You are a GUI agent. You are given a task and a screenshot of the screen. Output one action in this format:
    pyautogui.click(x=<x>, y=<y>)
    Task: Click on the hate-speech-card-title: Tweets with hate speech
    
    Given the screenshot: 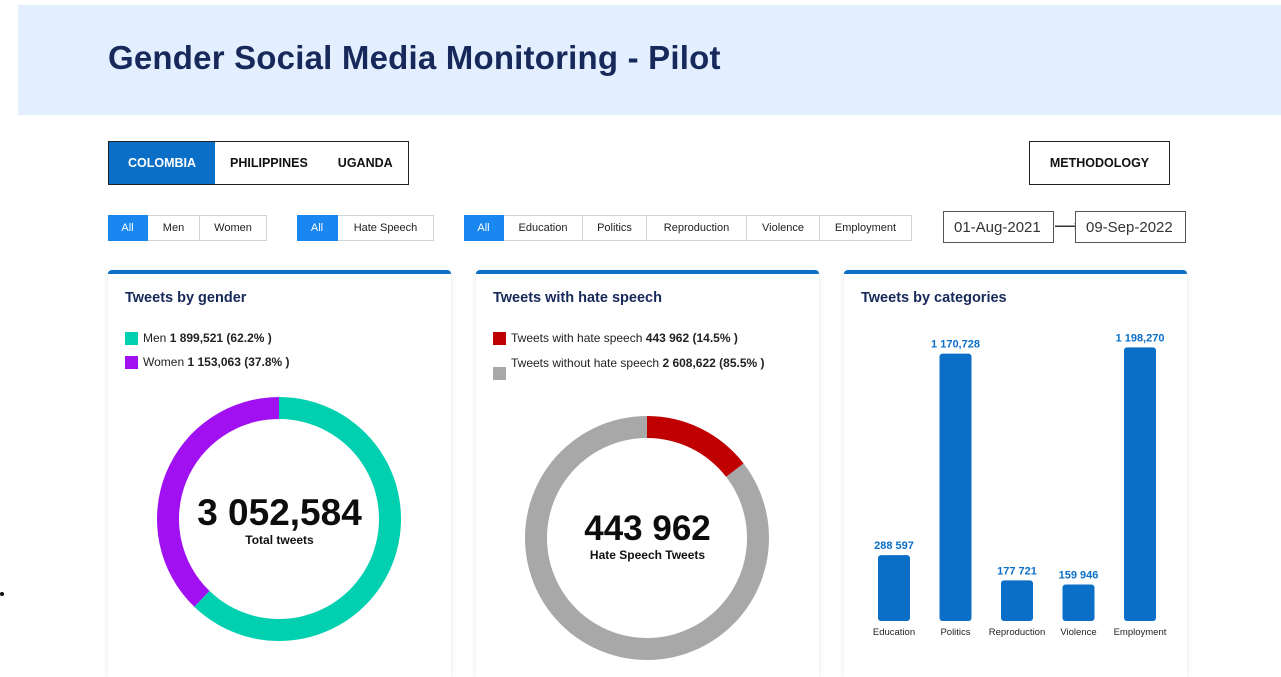 What is the action you would take?
    pyautogui.click(x=577, y=298)
    